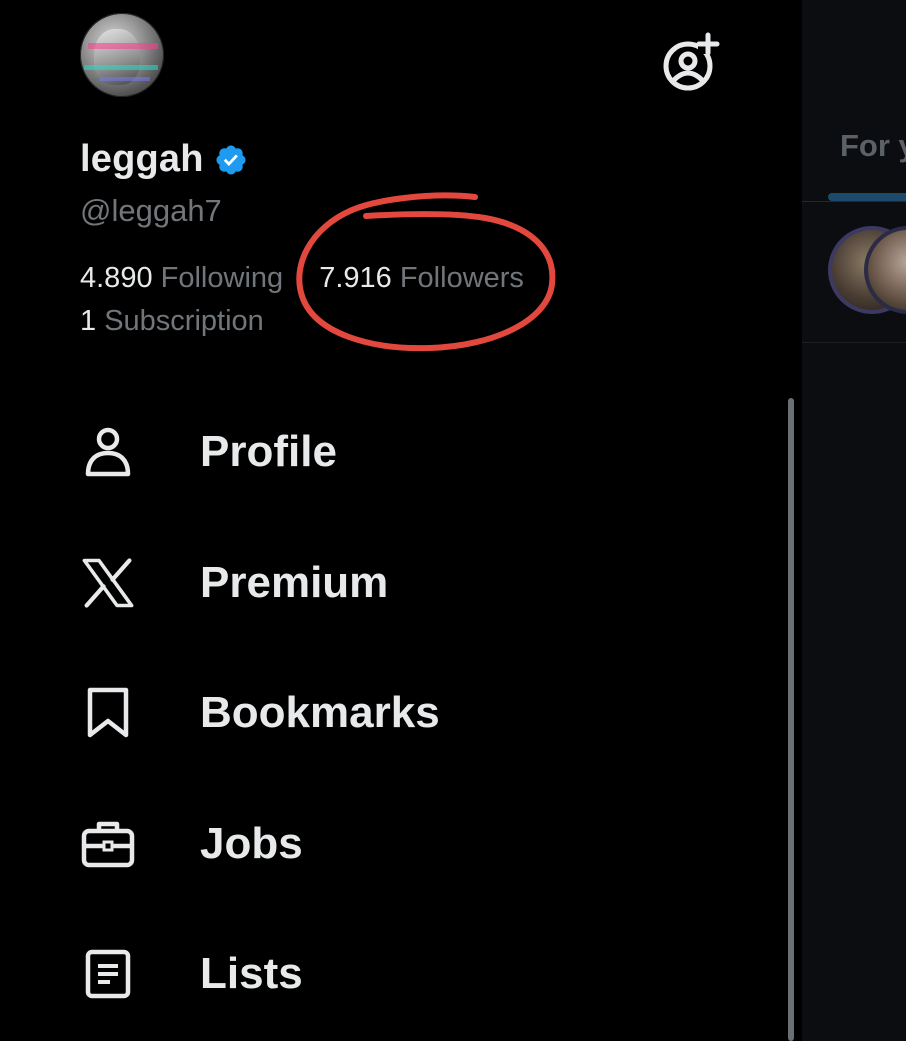  I want to click on menu-item-bookmarks: Bookmarks, so click(406, 713).